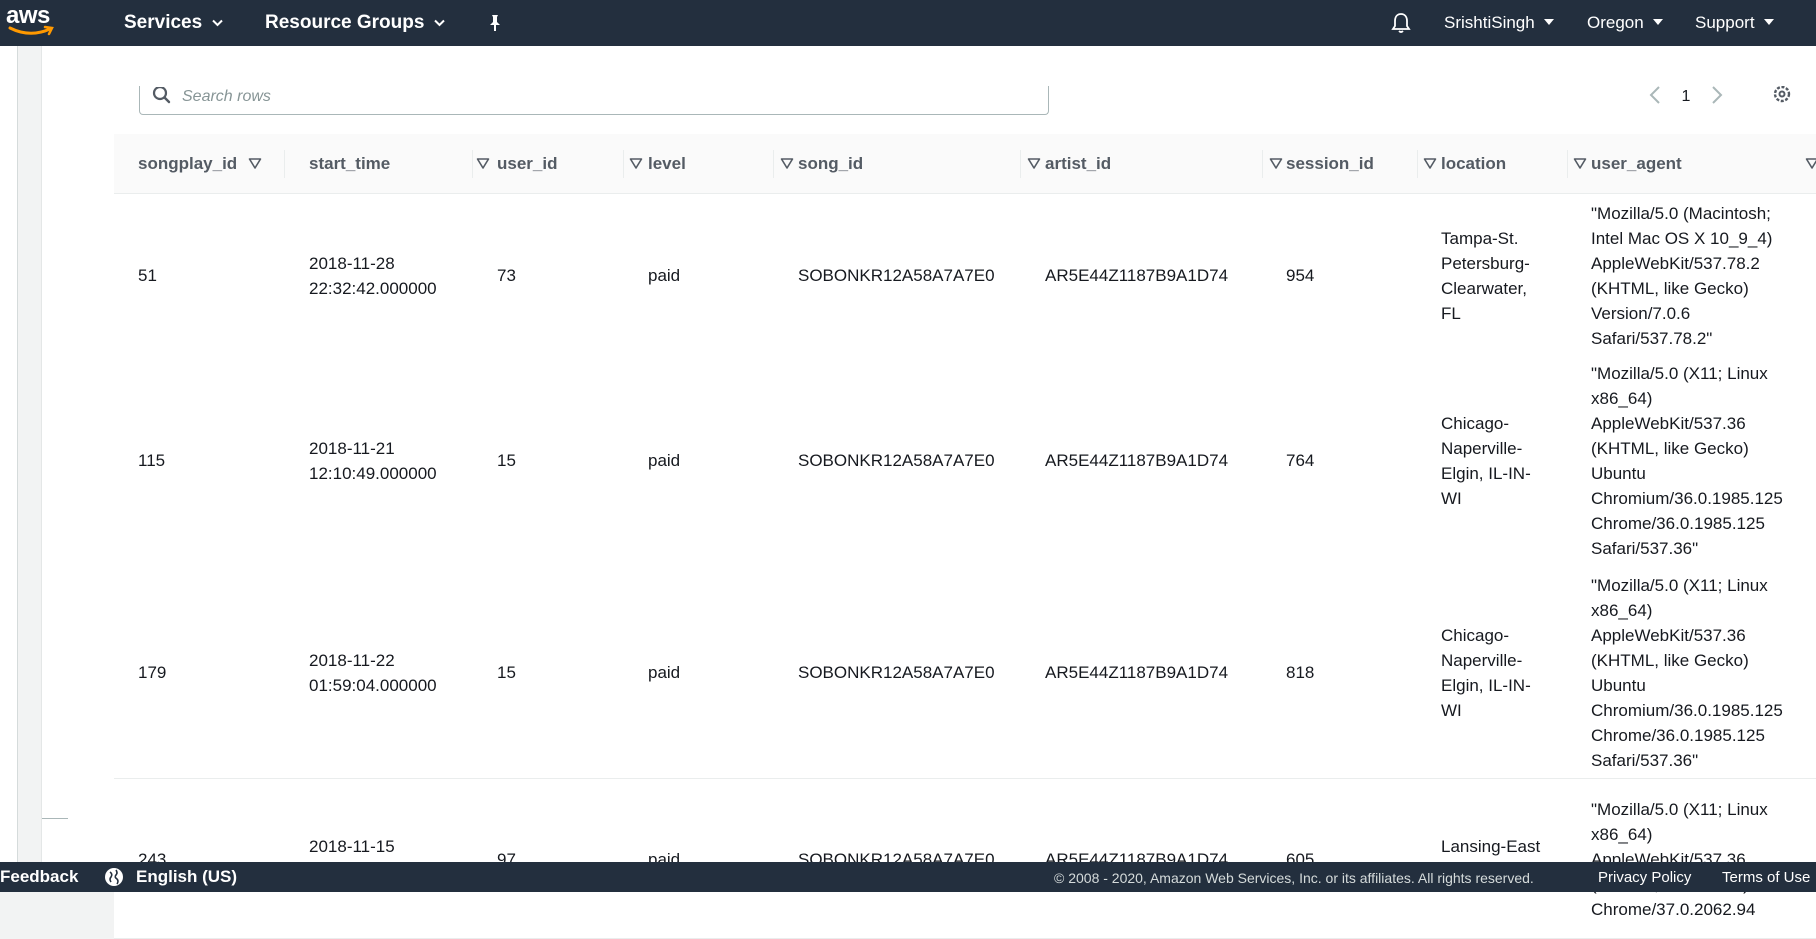  I want to click on column-header-label: artist_id, so click(1078, 163).